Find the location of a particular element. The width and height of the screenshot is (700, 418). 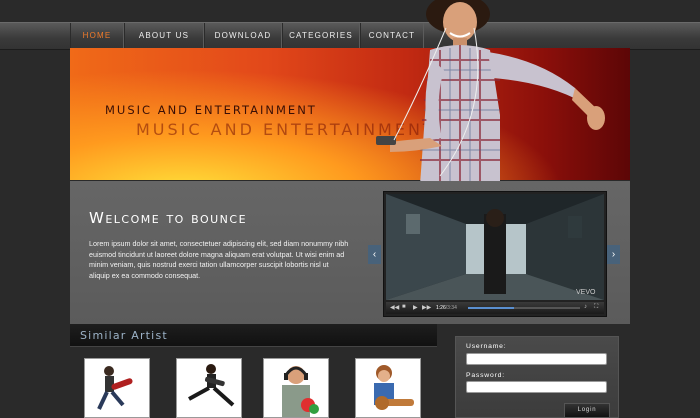

dancing-man-illustration is located at coordinates (490, 92).